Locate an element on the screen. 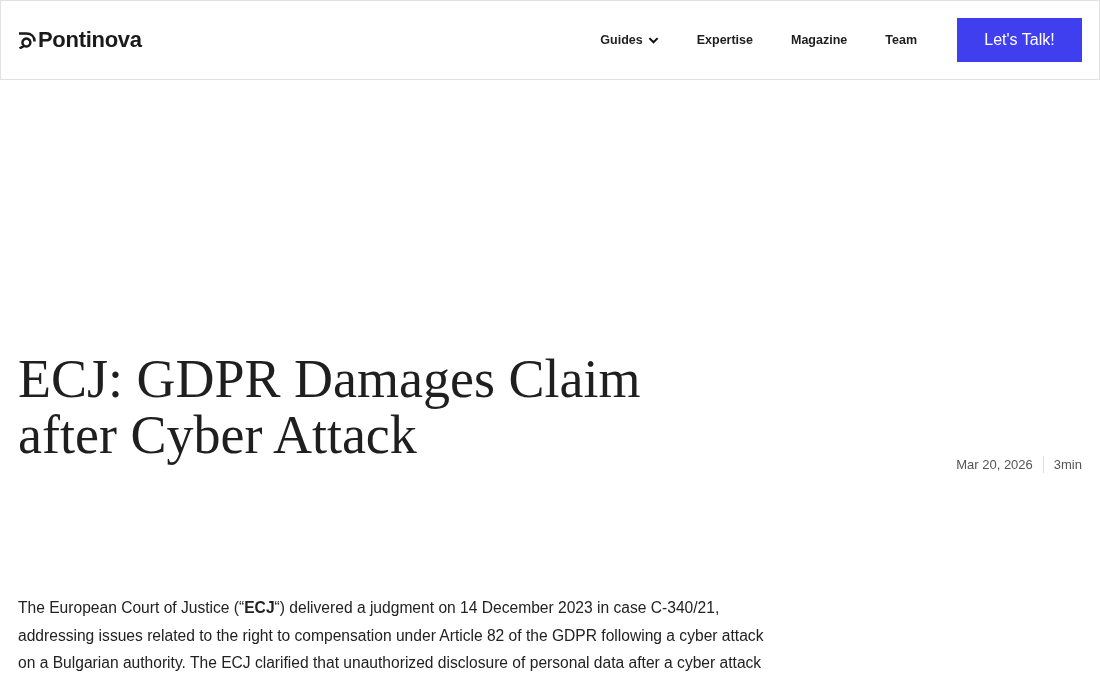 This screenshot has height=687, width=1100. lets-talk-button: Let's Talk! is located at coordinates (1019, 40).